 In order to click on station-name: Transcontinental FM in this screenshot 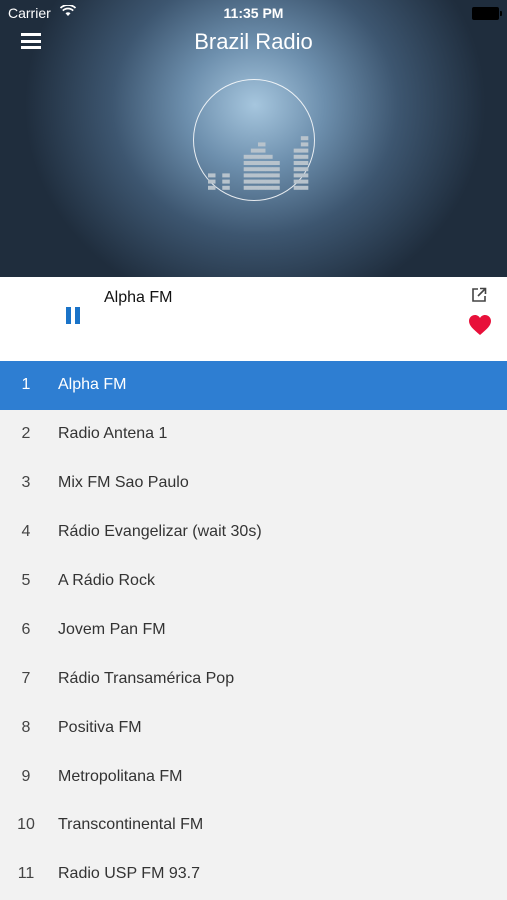, I will do `click(131, 825)`.